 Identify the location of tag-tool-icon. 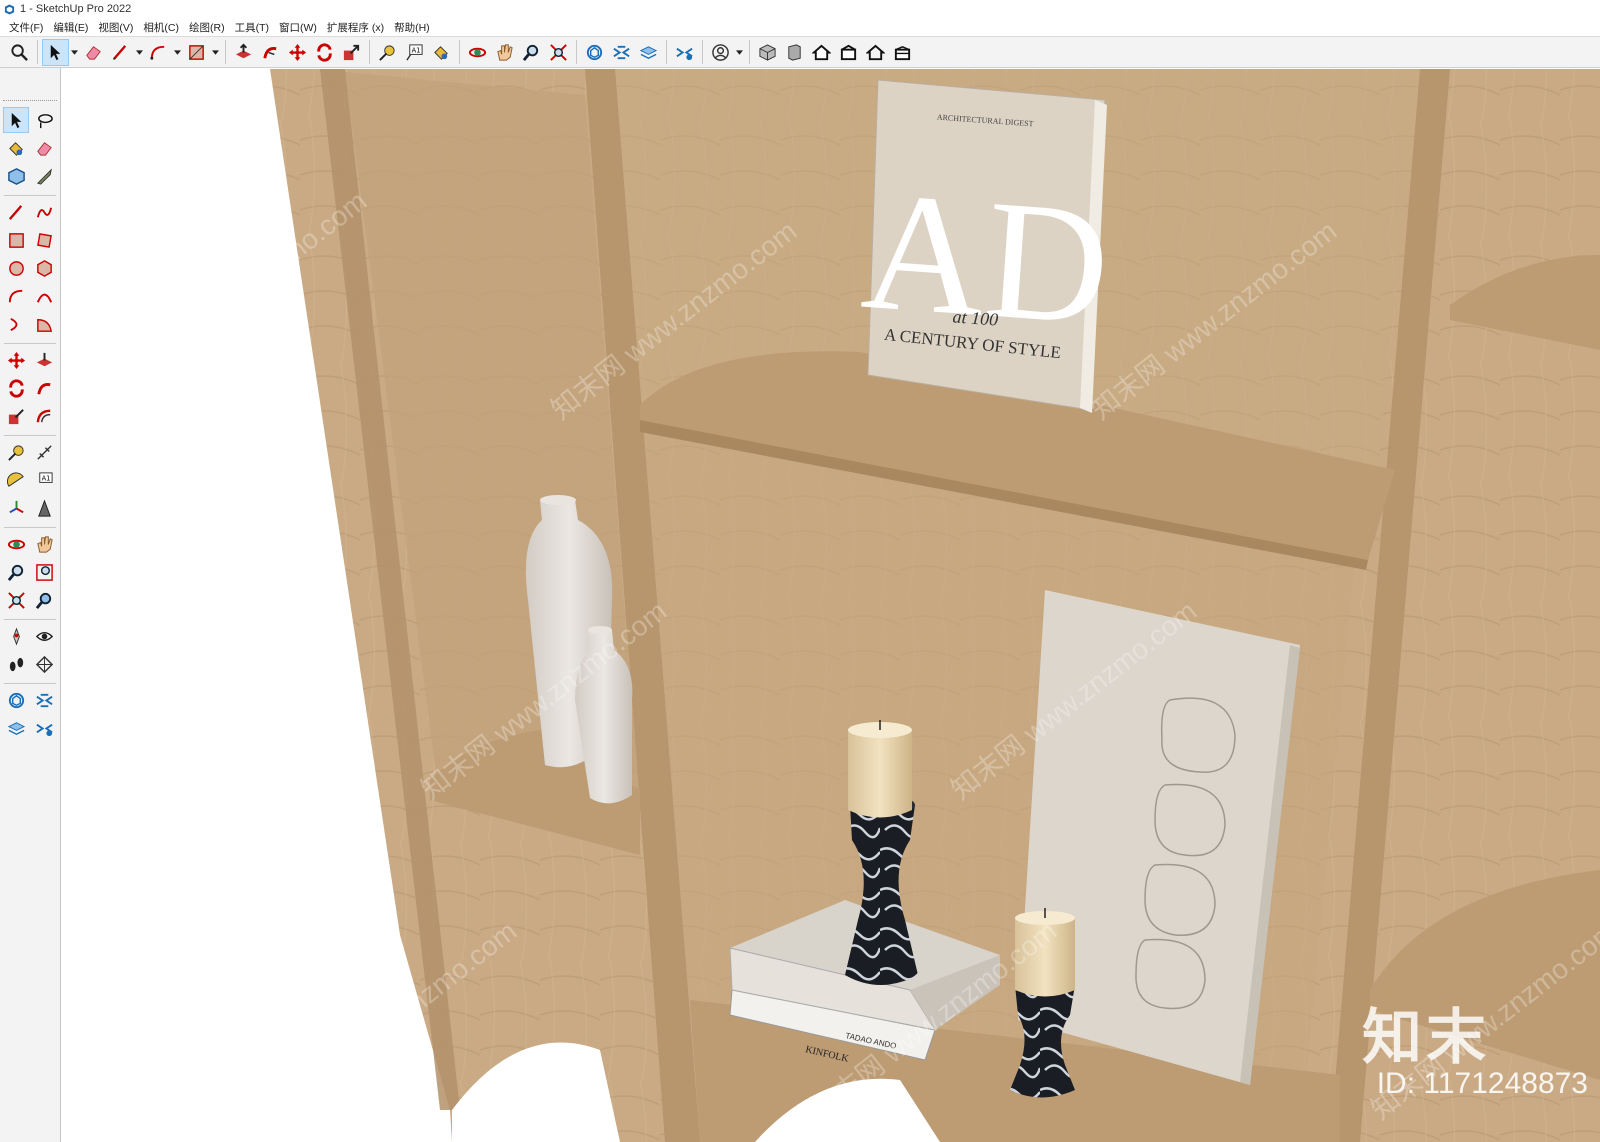
(44, 176).